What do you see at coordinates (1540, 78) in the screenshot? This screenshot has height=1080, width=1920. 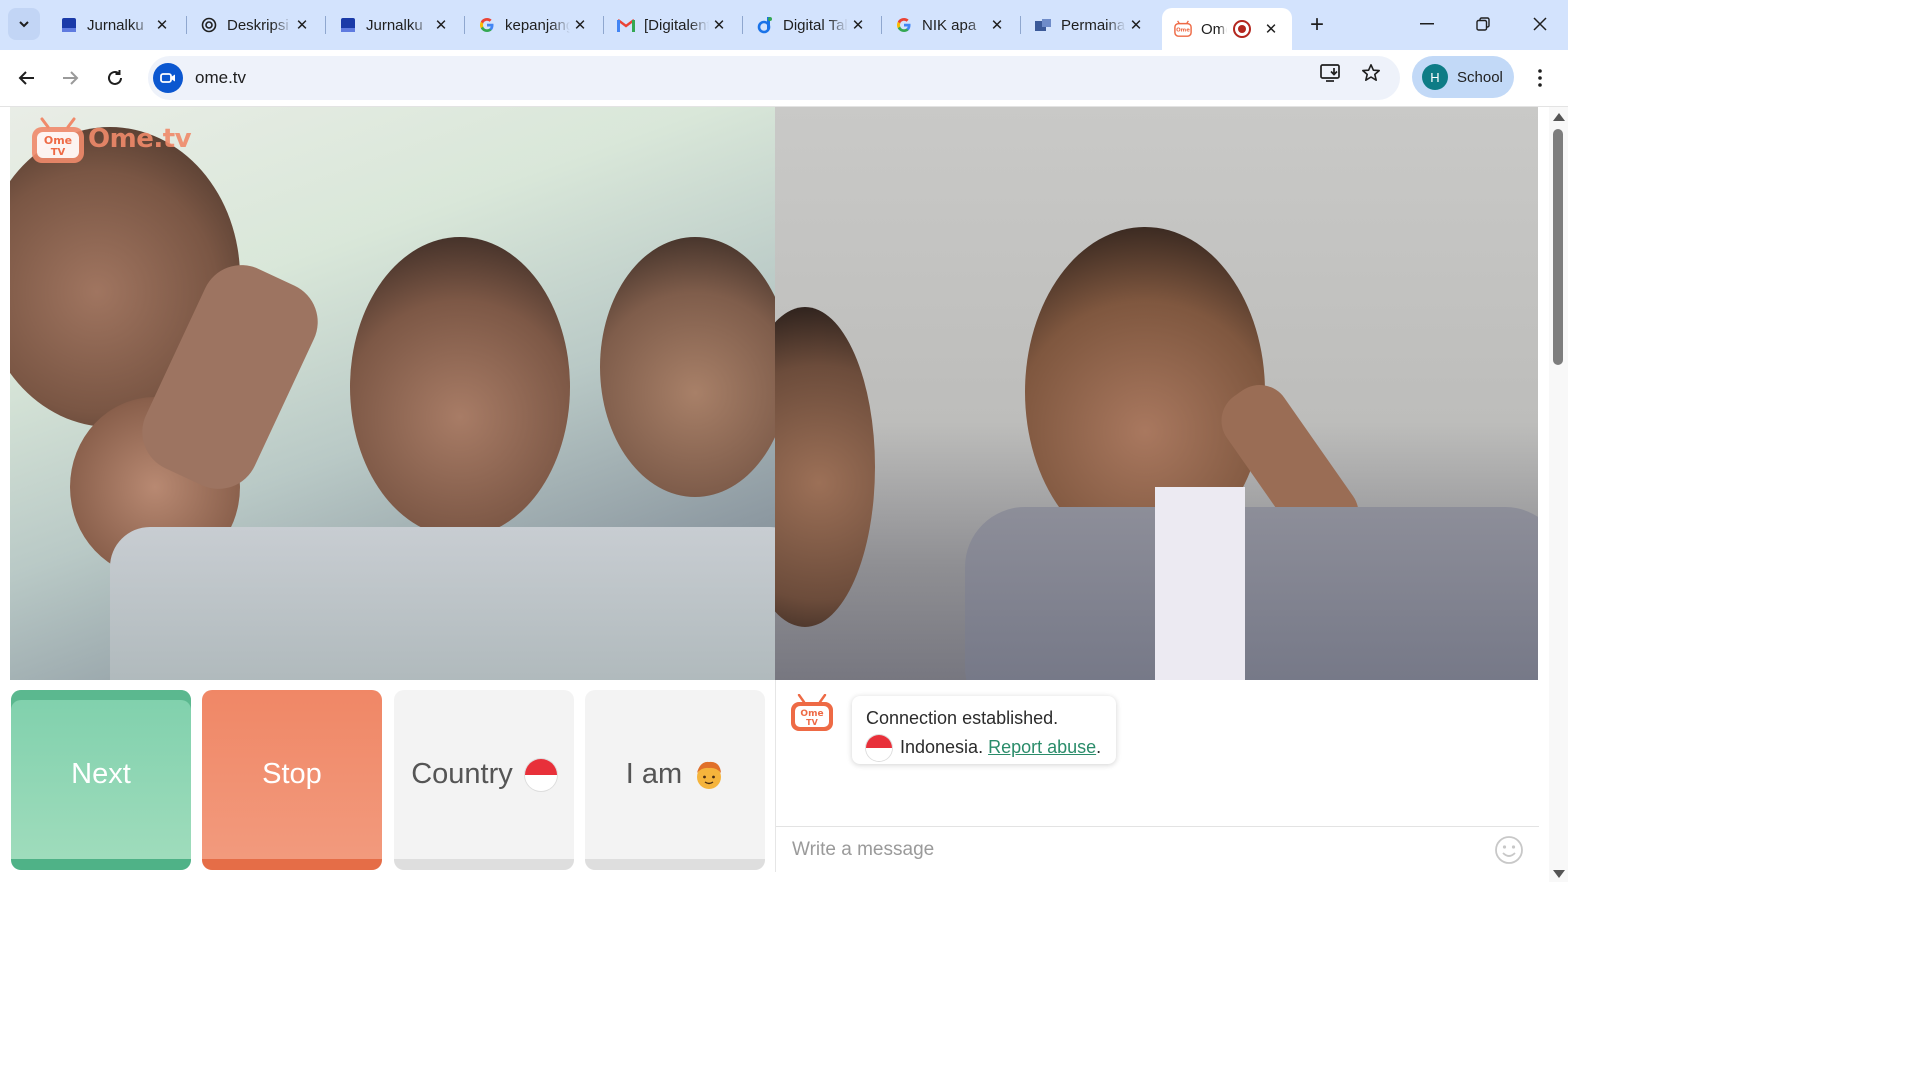 I see `browser-menu-button` at bounding box center [1540, 78].